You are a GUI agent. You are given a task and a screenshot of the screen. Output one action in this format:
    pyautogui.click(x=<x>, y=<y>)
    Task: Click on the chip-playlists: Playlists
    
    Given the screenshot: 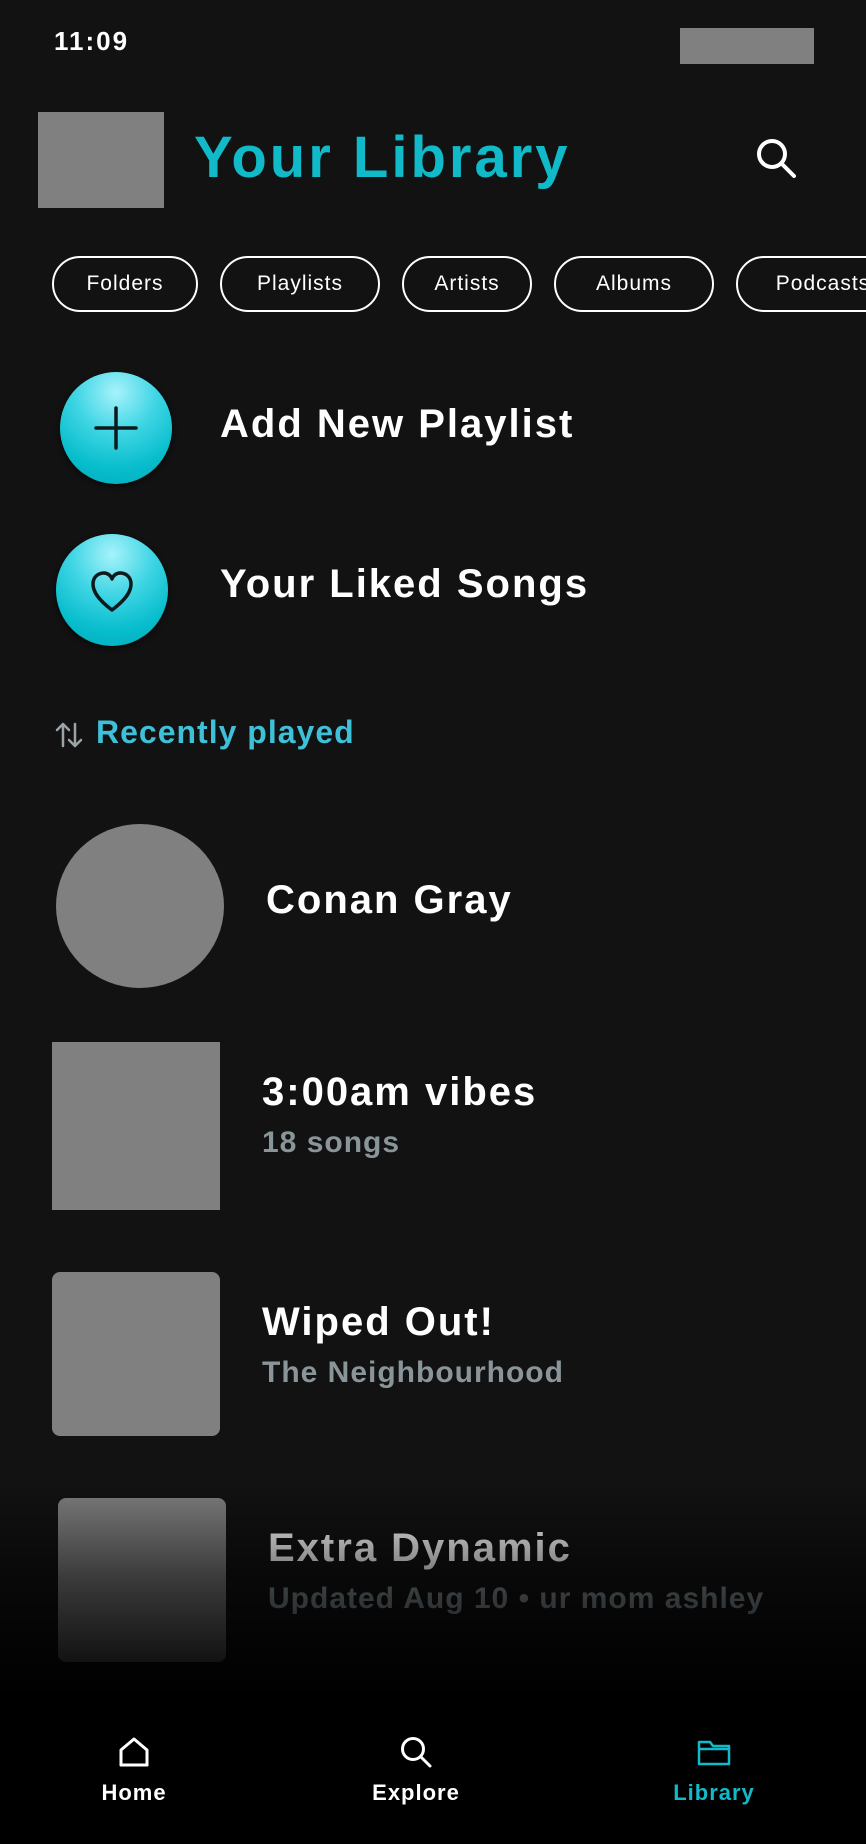 What is the action you would take?
    pyautogui.click(x=300, y=284)
    